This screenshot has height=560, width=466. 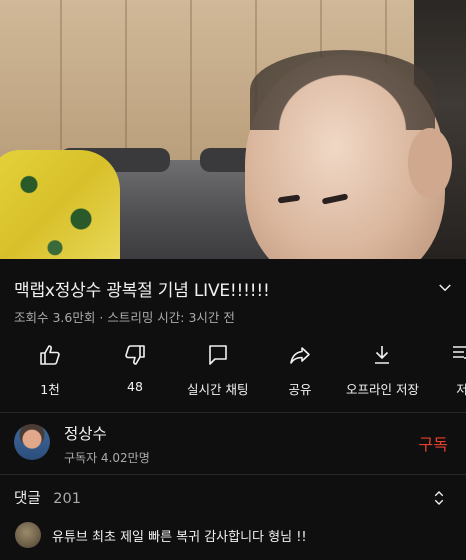 I want to click on man-hair, so click(x=342, y=90).